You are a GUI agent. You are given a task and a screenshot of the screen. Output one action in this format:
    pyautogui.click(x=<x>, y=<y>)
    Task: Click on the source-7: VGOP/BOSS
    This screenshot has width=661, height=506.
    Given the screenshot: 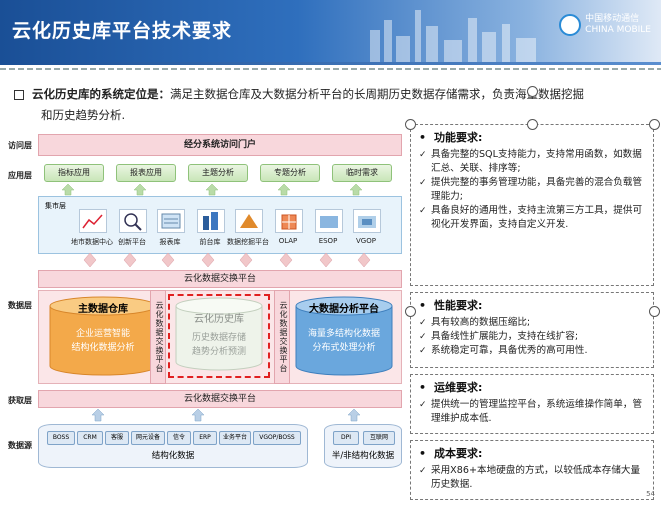 What is the action you would take?
    pyautogui.click(x=277, y=438)
    